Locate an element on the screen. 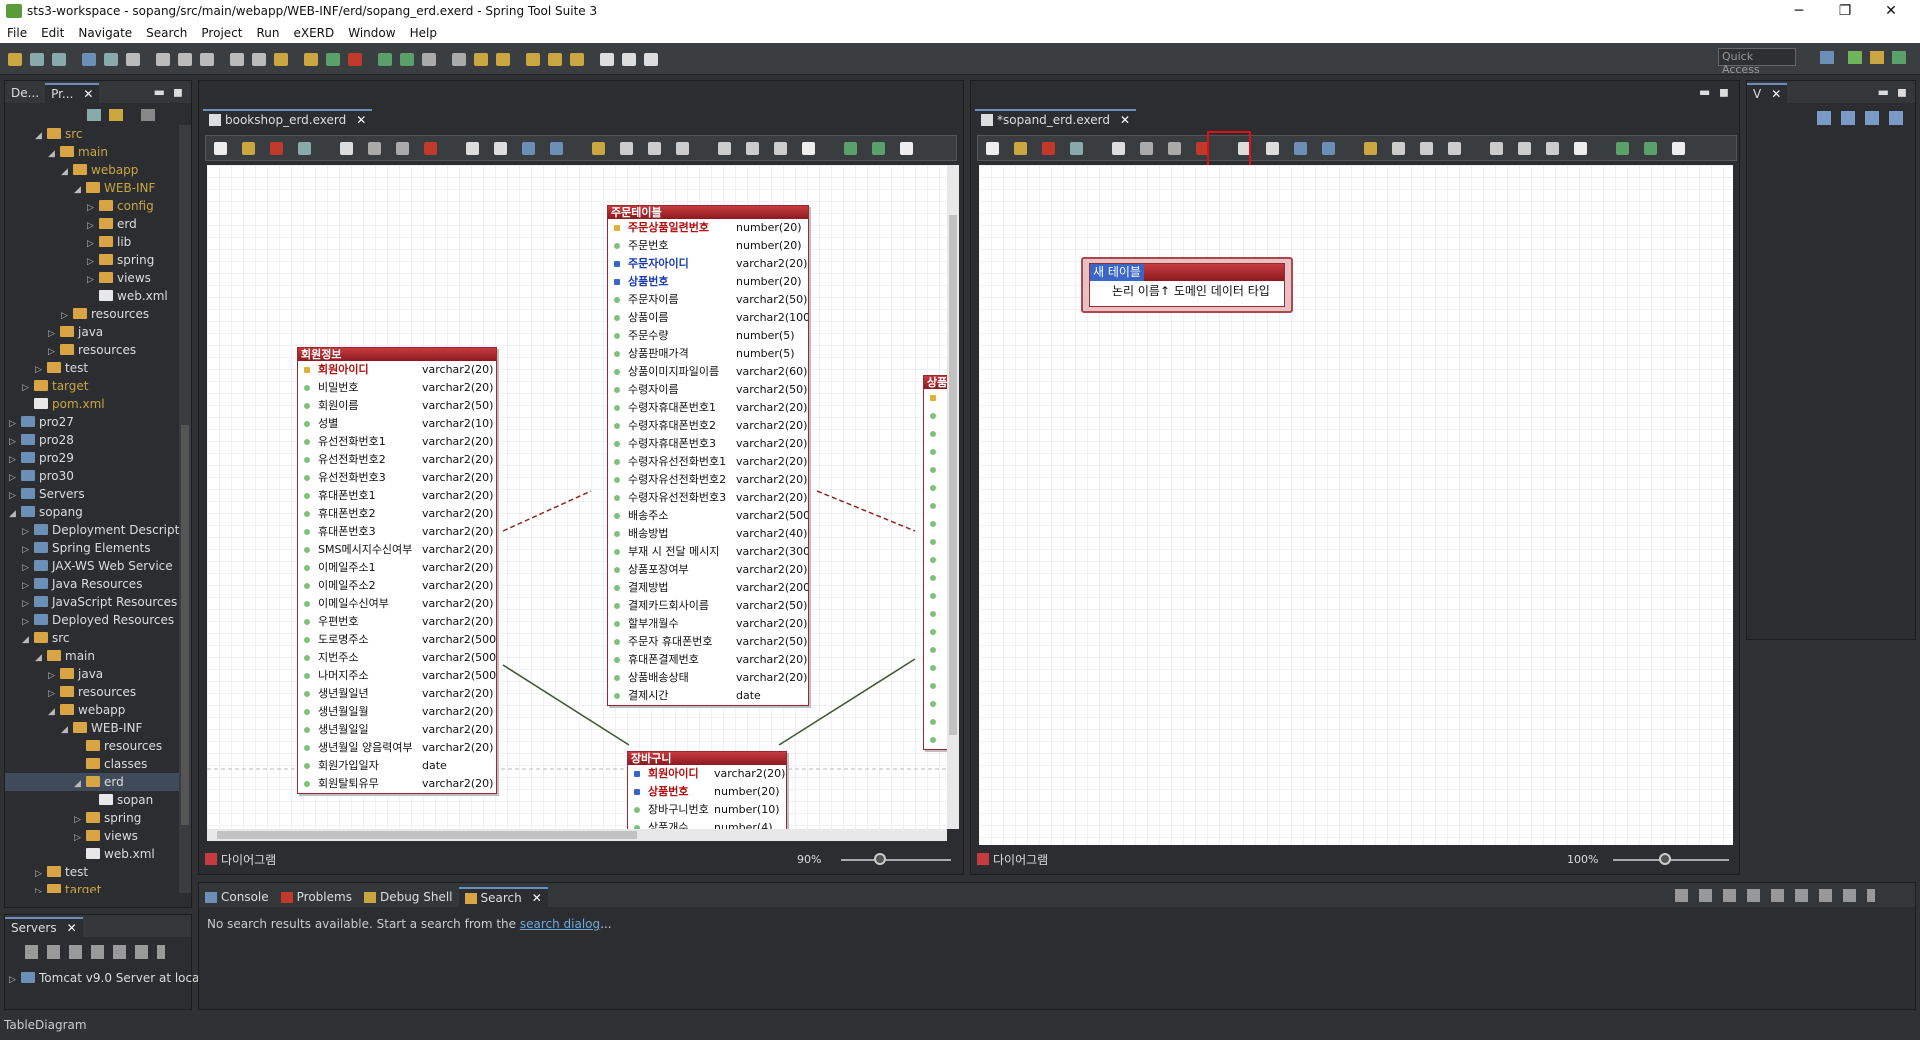 This screenshot has height=1040, width=1920. entity-column: 주문자이름 varchar2(50) is located at coordinates (708, 300).